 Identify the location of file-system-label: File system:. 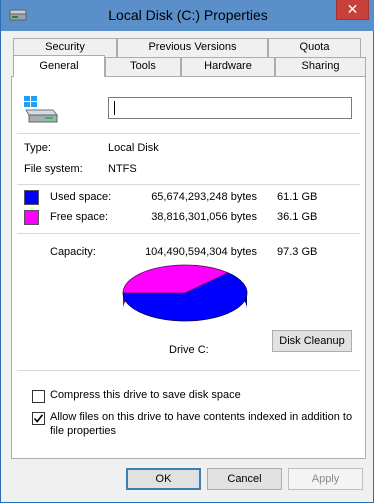
(53, 169).